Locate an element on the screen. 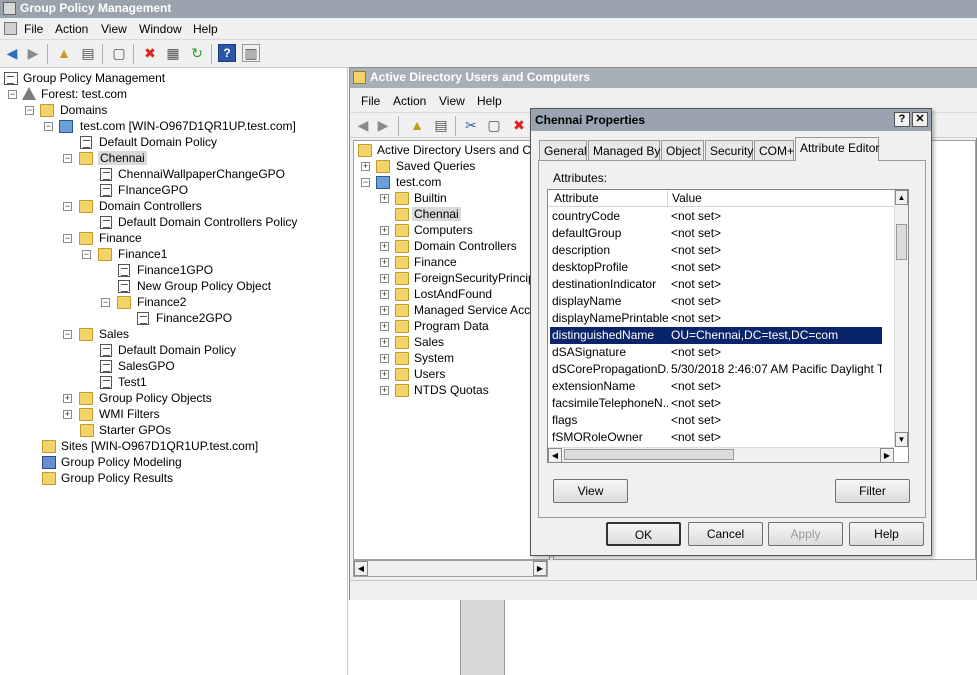 Image resolution: width=977 pixels, height=675 pixels. aduc-node-managed-service: + Managed Service Accou is located at coordinates (461, 310).